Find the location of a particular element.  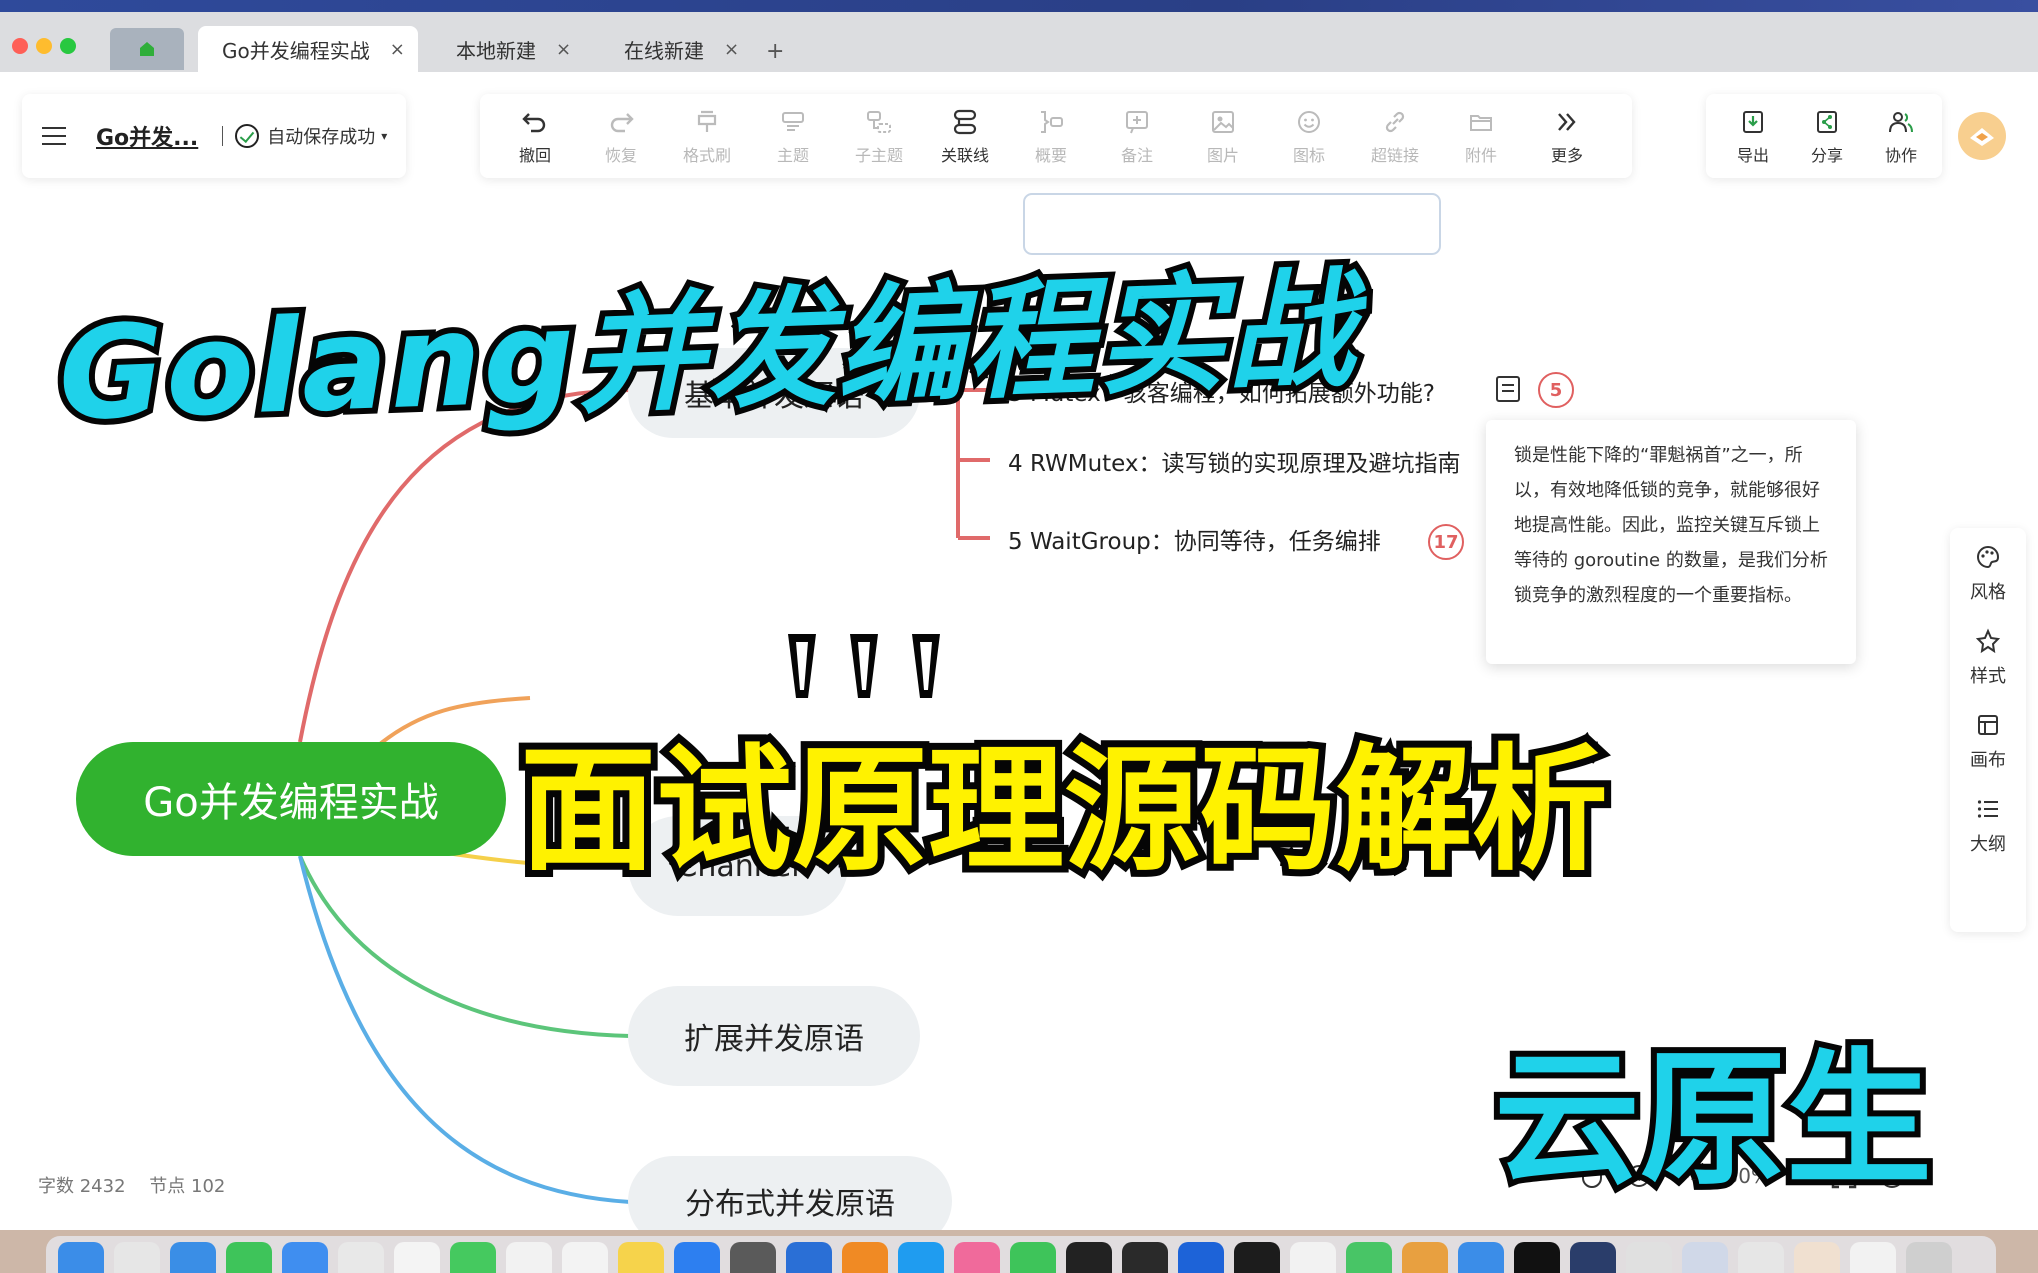

toolbar-button-label: 更多 is located at coordinates (1566, 155).